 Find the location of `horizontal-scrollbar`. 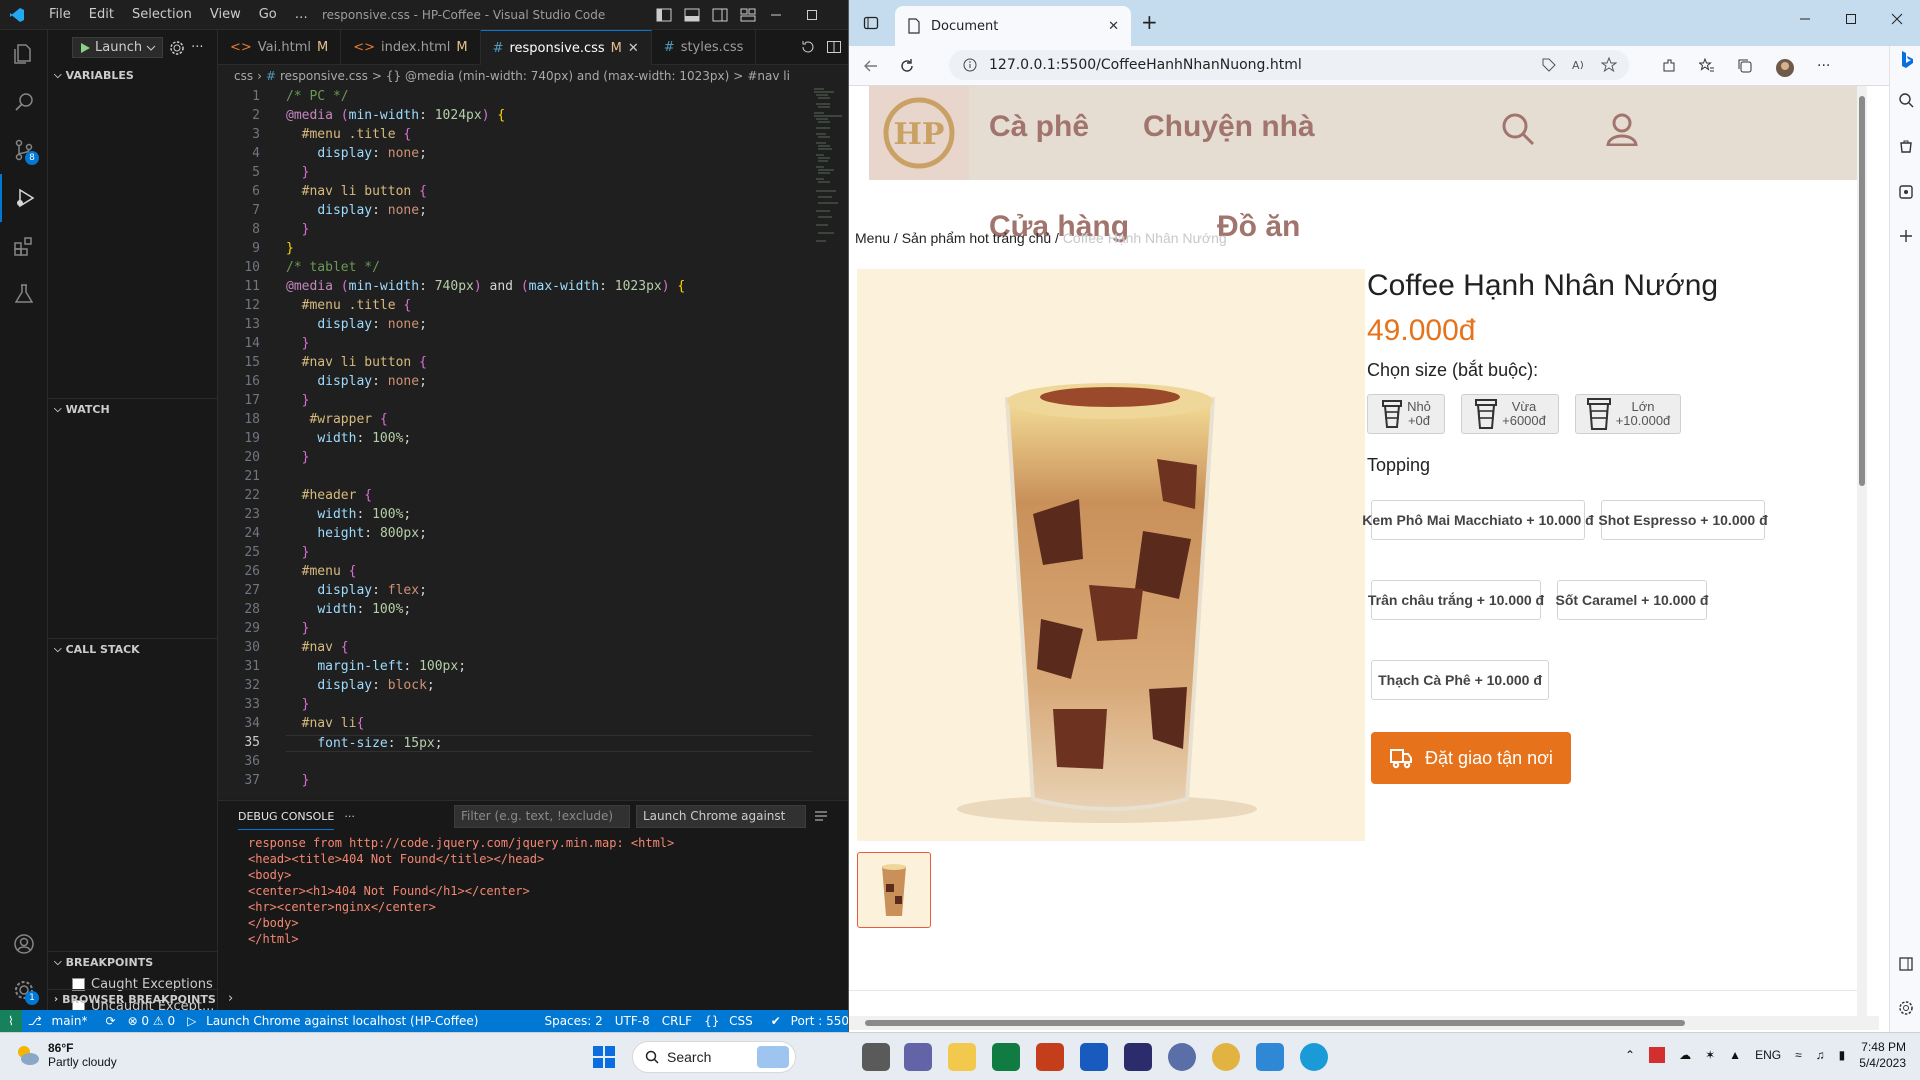

horizontal-scrollbar is located at coordinates (1364, 1023).